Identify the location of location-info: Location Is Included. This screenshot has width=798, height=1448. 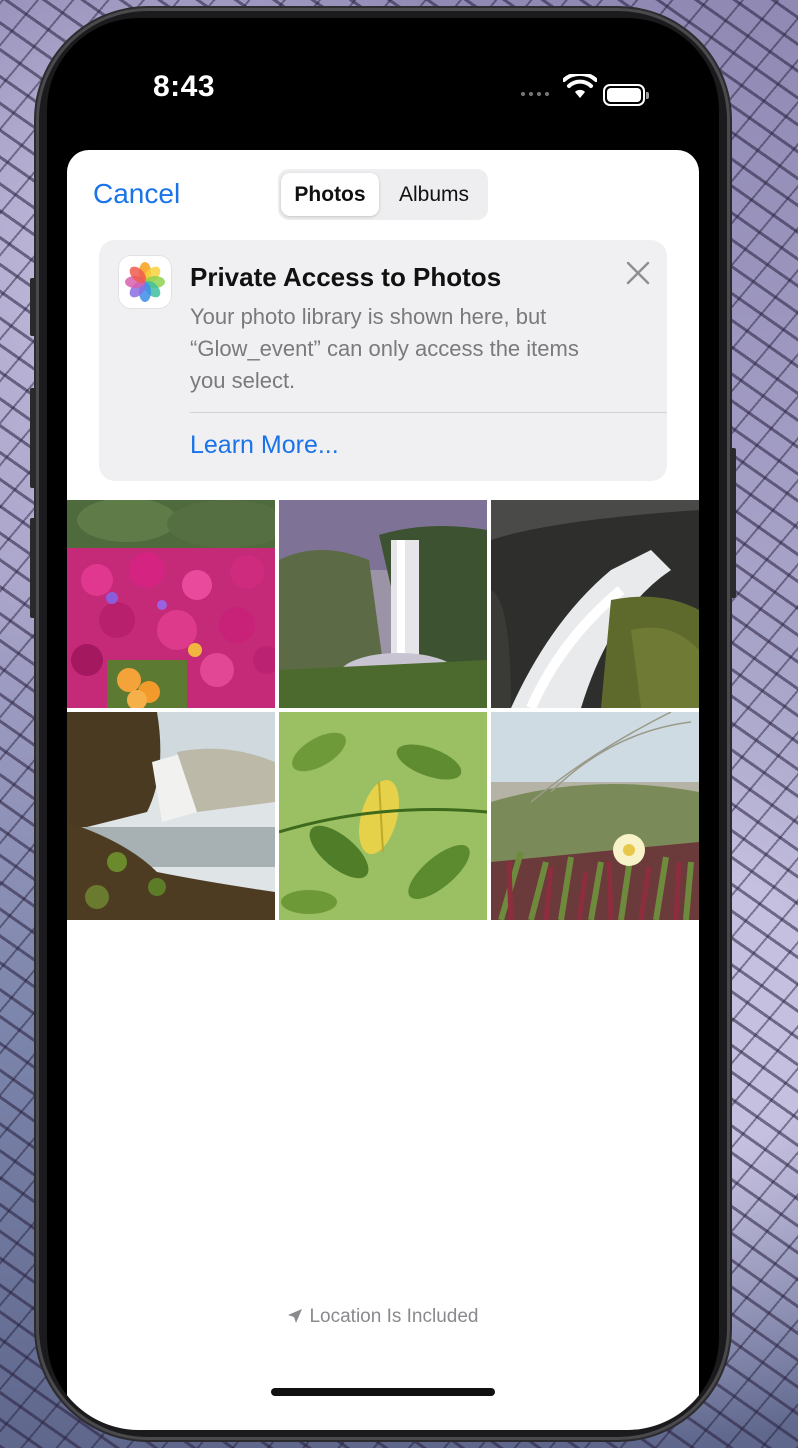
(383, 1317).